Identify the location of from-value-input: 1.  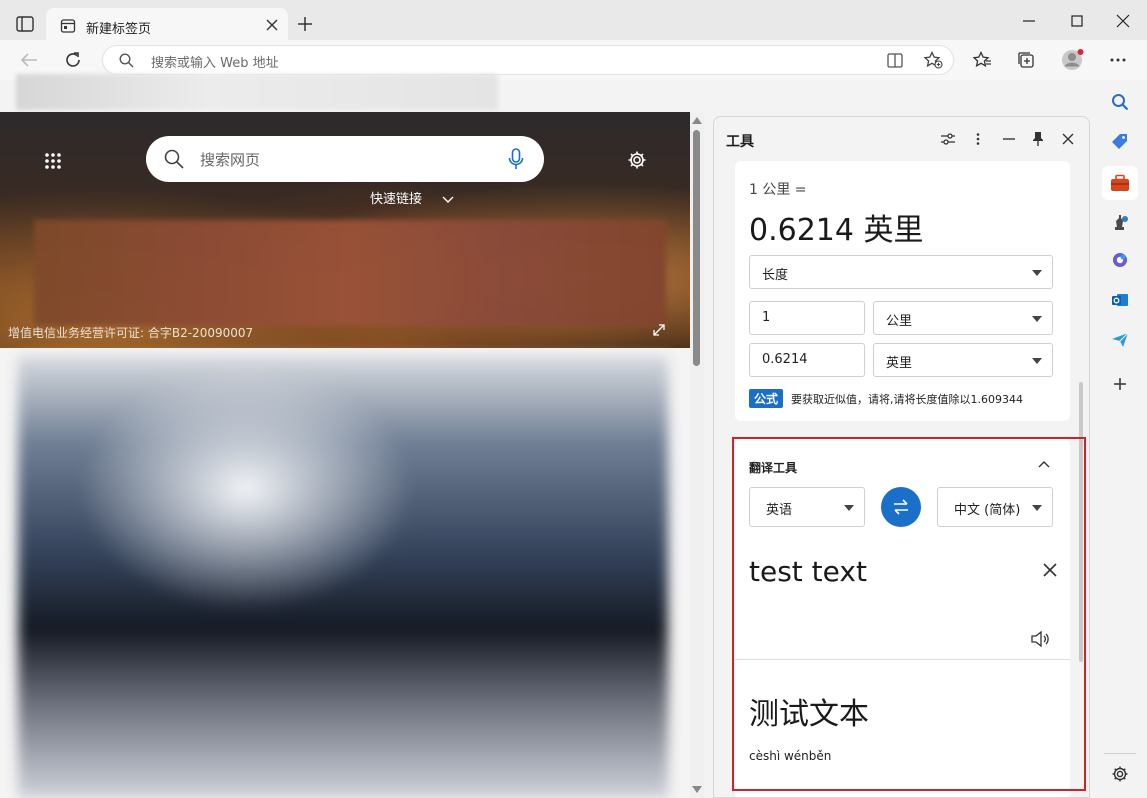
(807, 318).